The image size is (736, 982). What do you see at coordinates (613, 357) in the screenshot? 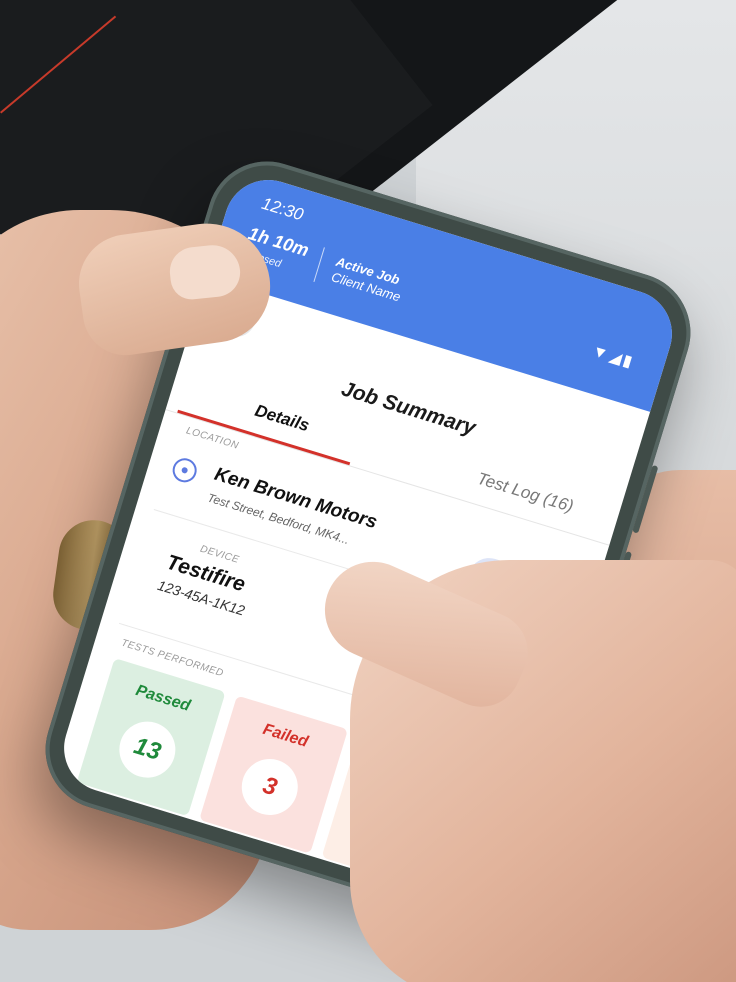
I see `signal-battery-icon: ▼◢▮` at bounding box center [613, 357].